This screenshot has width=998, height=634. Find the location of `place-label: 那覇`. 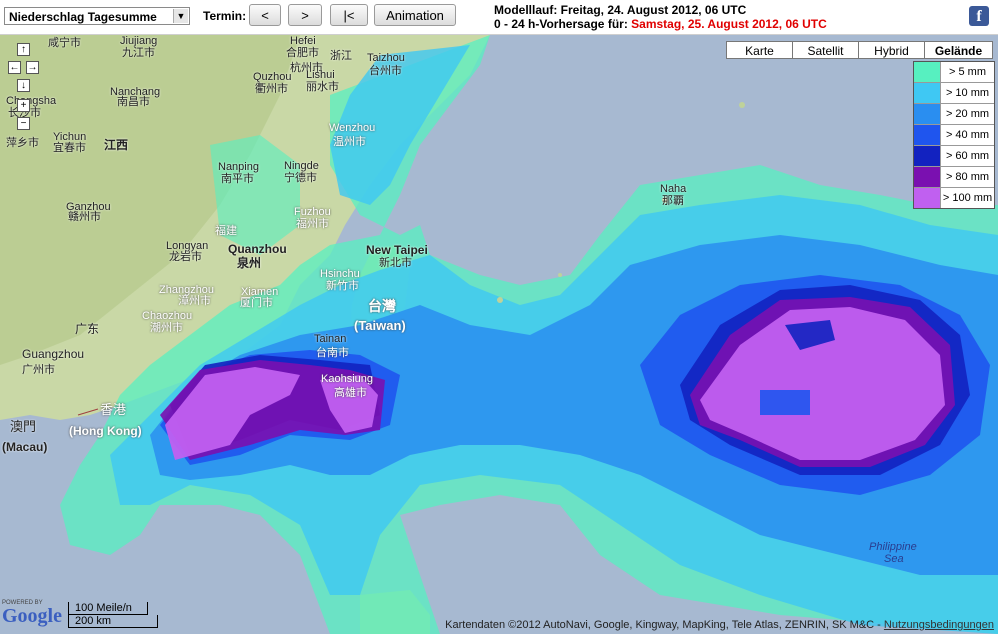

place-label: 那覇 is located at coordinates (673, 201).